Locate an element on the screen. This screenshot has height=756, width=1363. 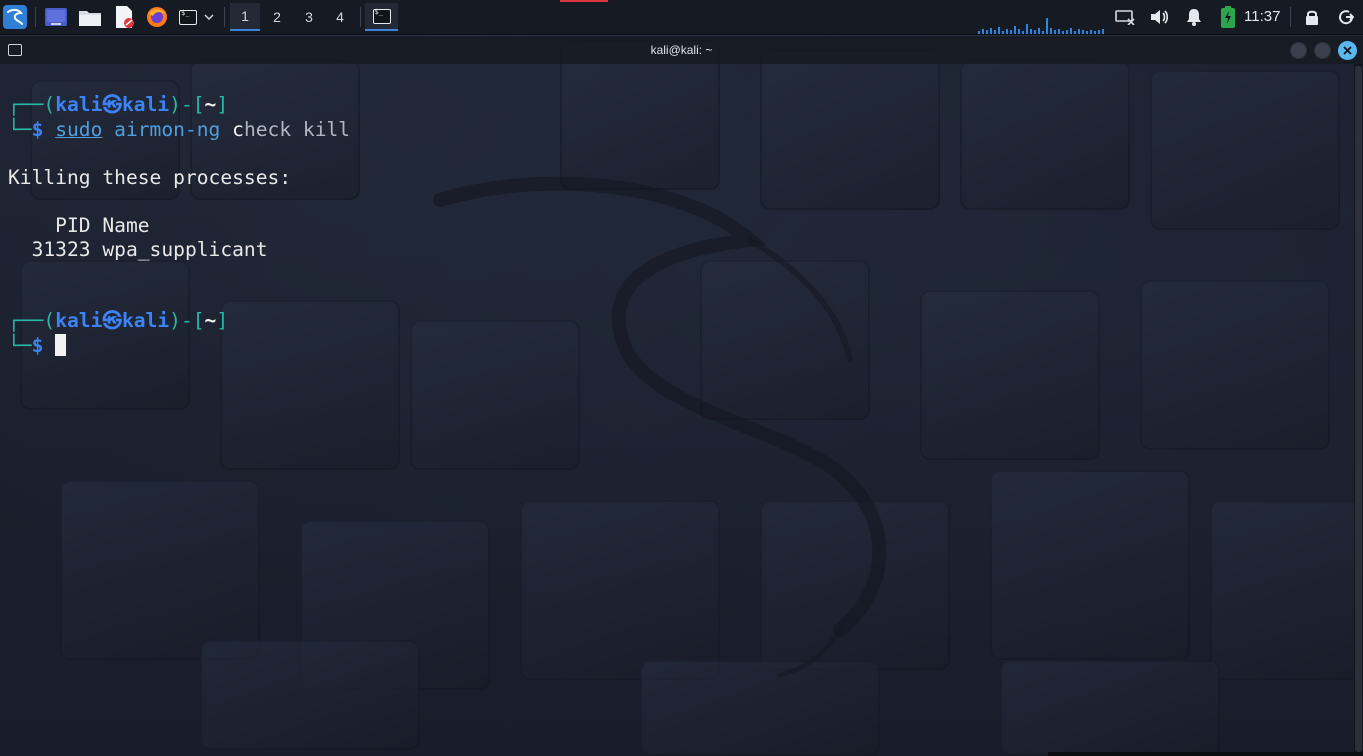
command-args: heck kill is located at coordinates (297, 129).